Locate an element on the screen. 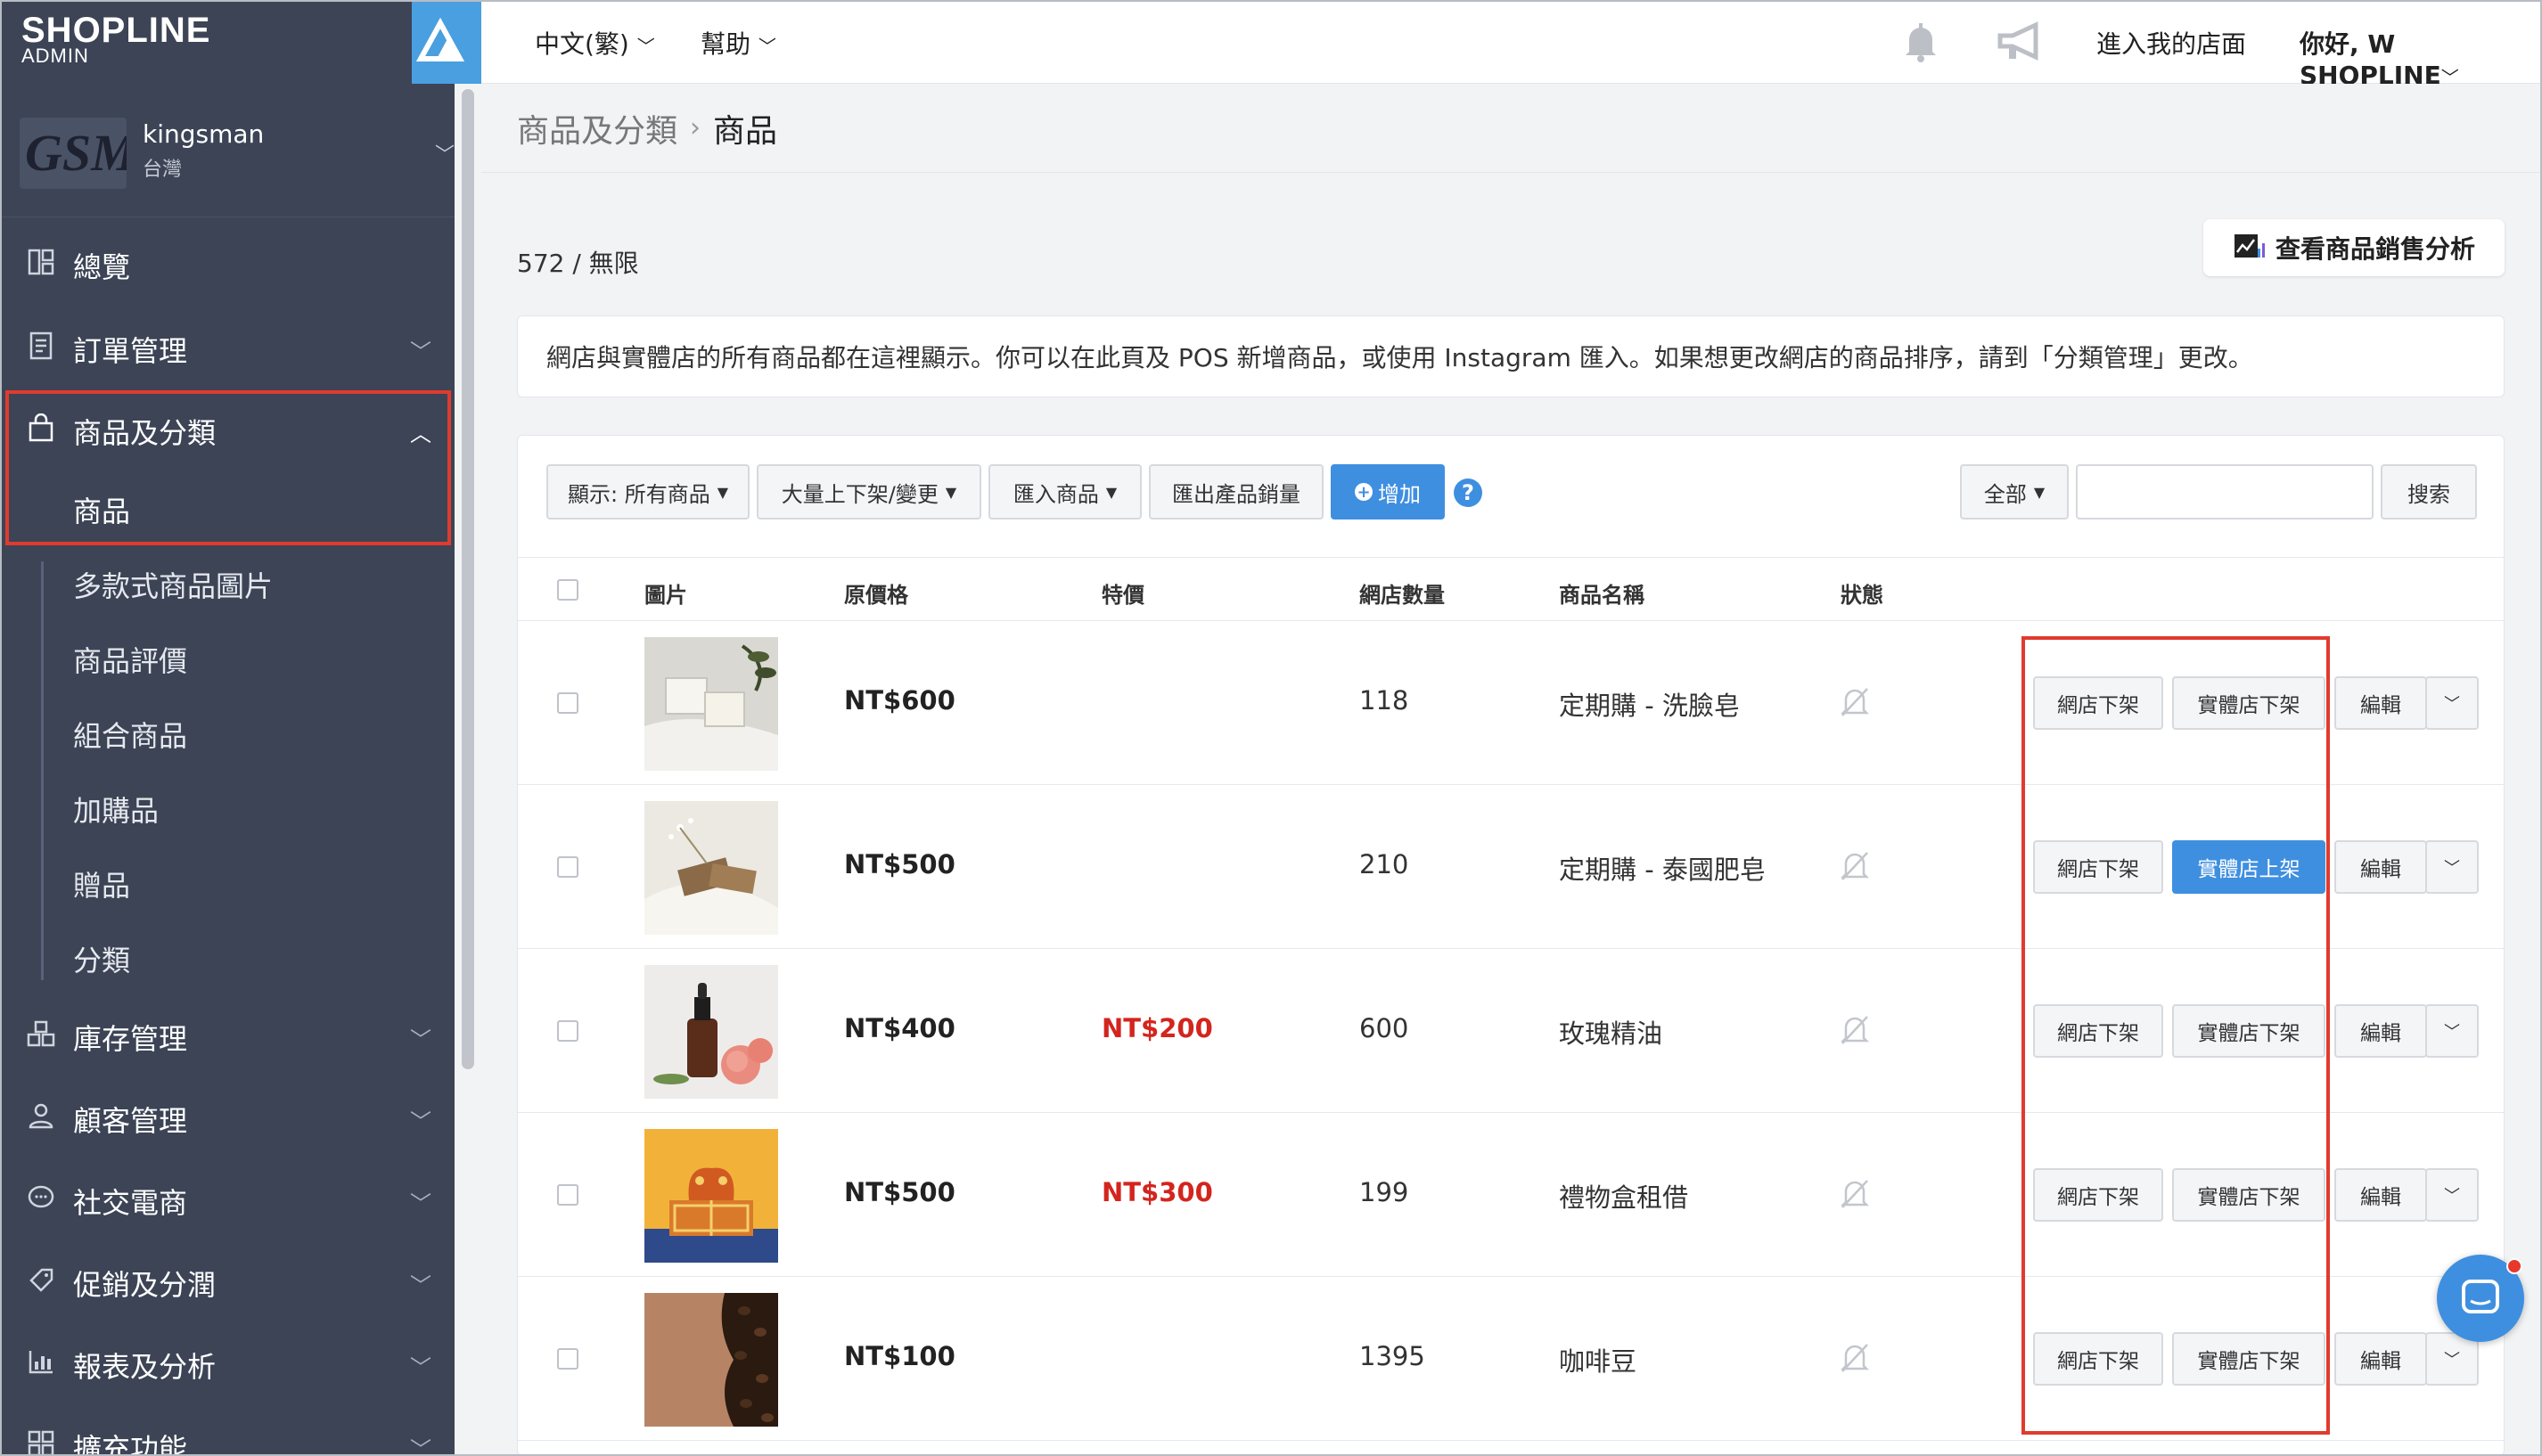 The width and height of the screenshot is (2542, 1456). chat-icon is located at coordinates (41, 1201).